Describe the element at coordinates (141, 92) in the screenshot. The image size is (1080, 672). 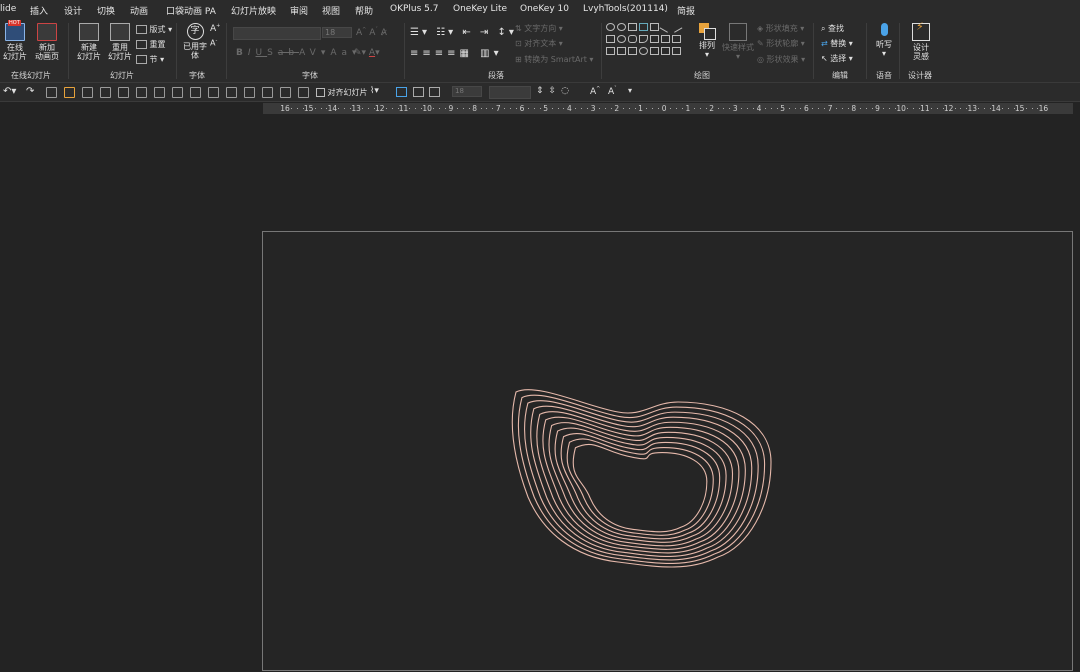
I see `group-icon` at that location.